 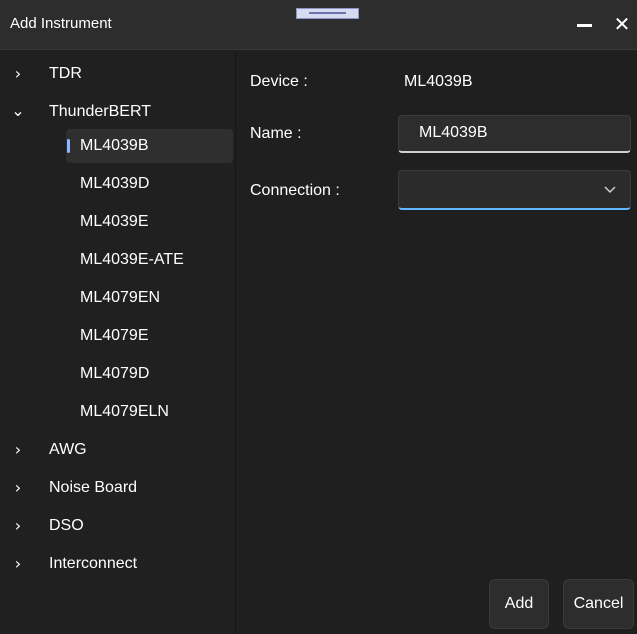 I want to click on name-input: ML4039B, so click(x=514, y=134).